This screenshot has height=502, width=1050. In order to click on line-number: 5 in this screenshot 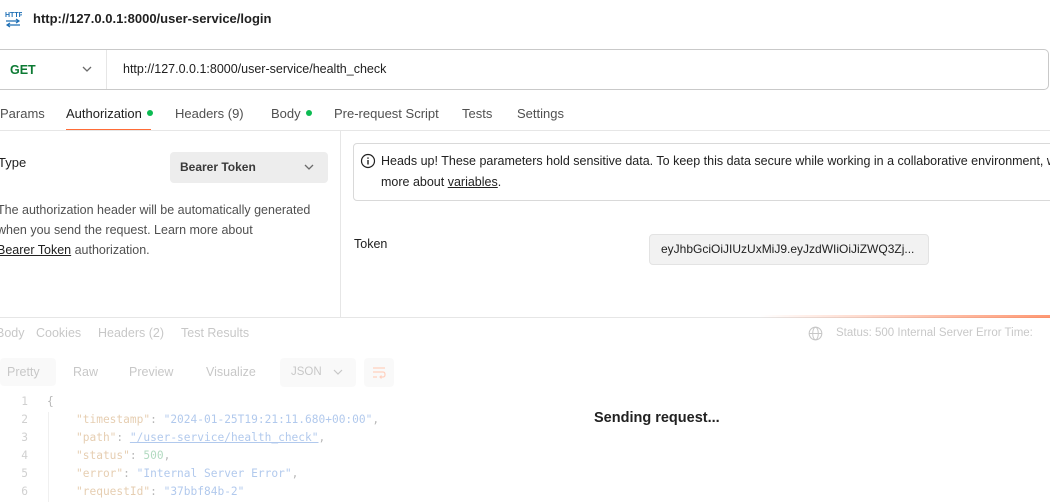, I will do `click(24, 473)`.